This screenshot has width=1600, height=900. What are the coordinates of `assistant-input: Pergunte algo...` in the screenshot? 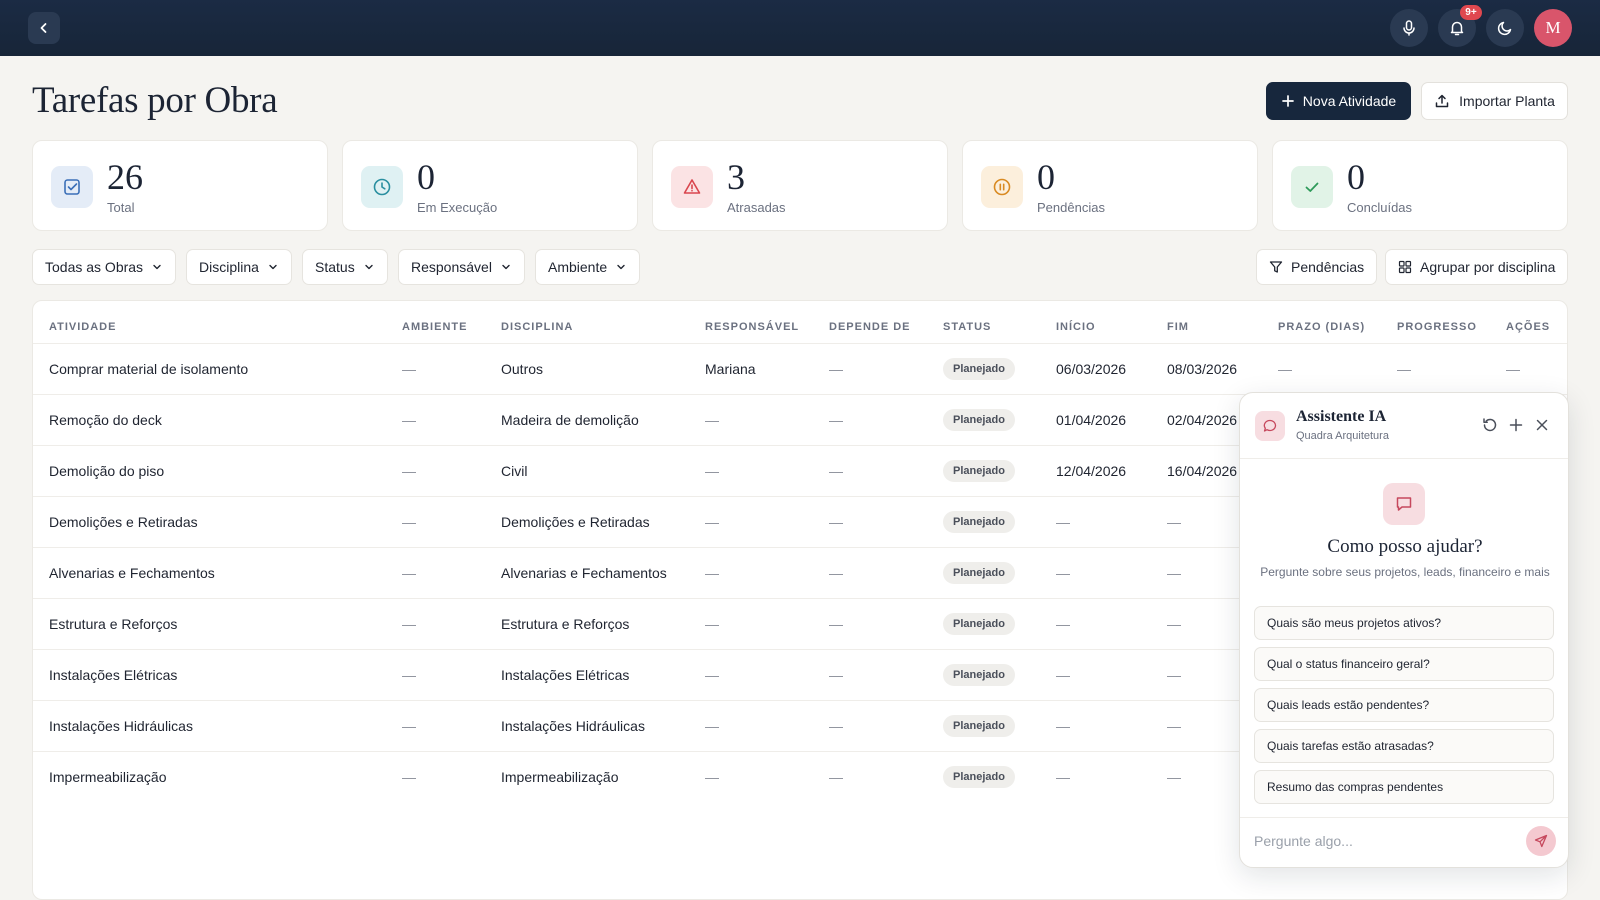 It's located at (1303, 841).